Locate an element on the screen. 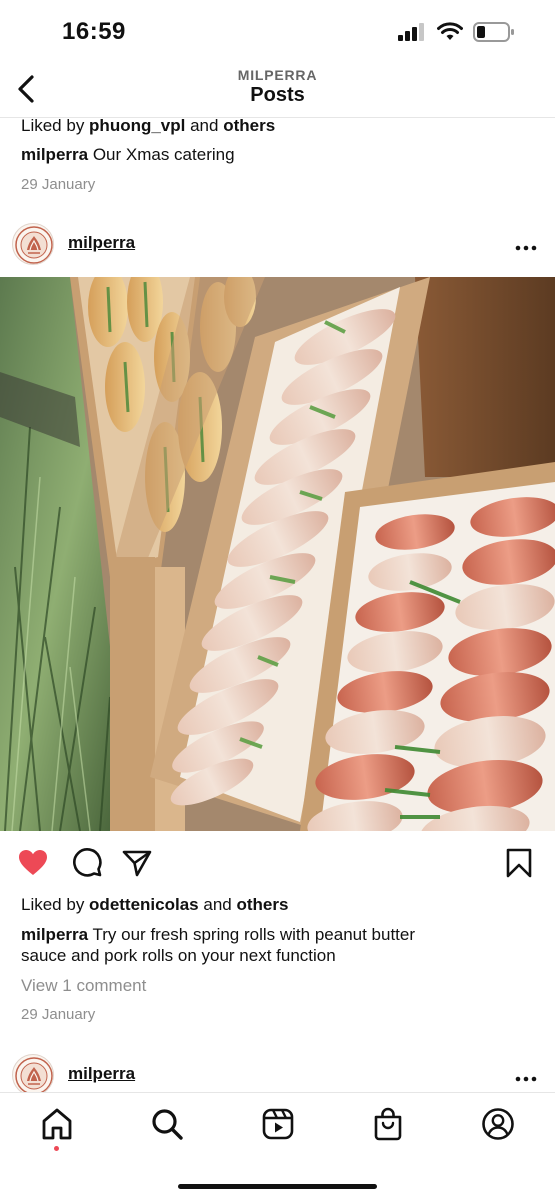 Image resolution: width=555 pixels, height=1200 pixels. search-icon is located at coordinates (167, 1124).